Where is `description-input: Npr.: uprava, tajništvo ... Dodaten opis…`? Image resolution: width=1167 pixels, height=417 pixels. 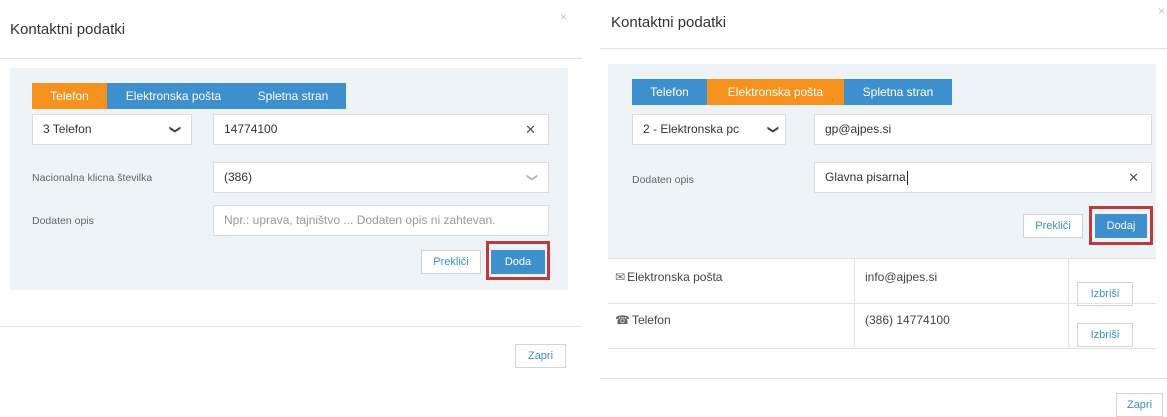
description-input: Npr.: uprava, tajništvo ... Dodaten opis… is located at coordinates (381, 220).